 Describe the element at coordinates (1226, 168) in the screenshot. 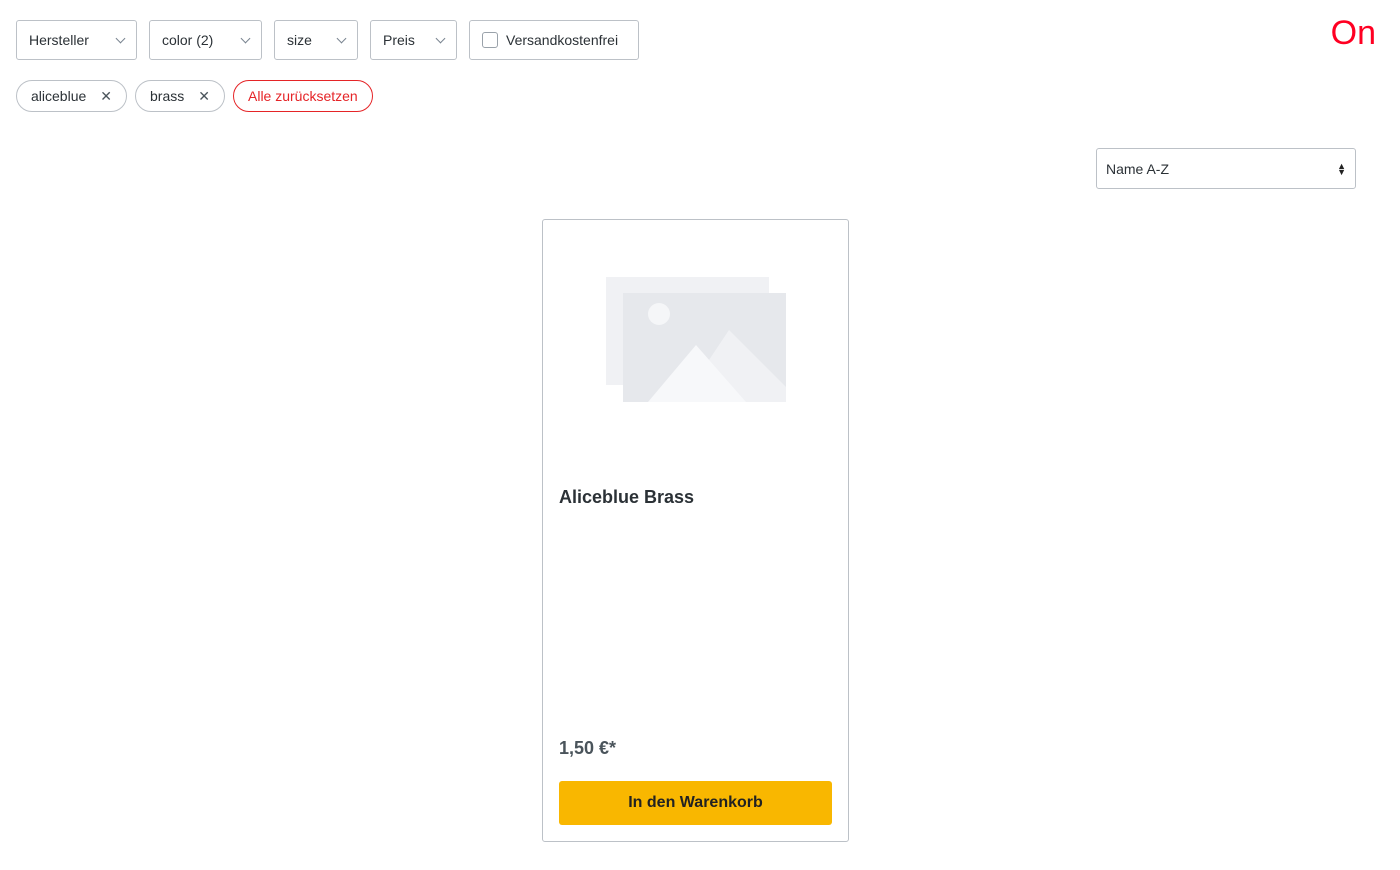

I see `sort-select: Name A-Z ▲ ▼` at that location.